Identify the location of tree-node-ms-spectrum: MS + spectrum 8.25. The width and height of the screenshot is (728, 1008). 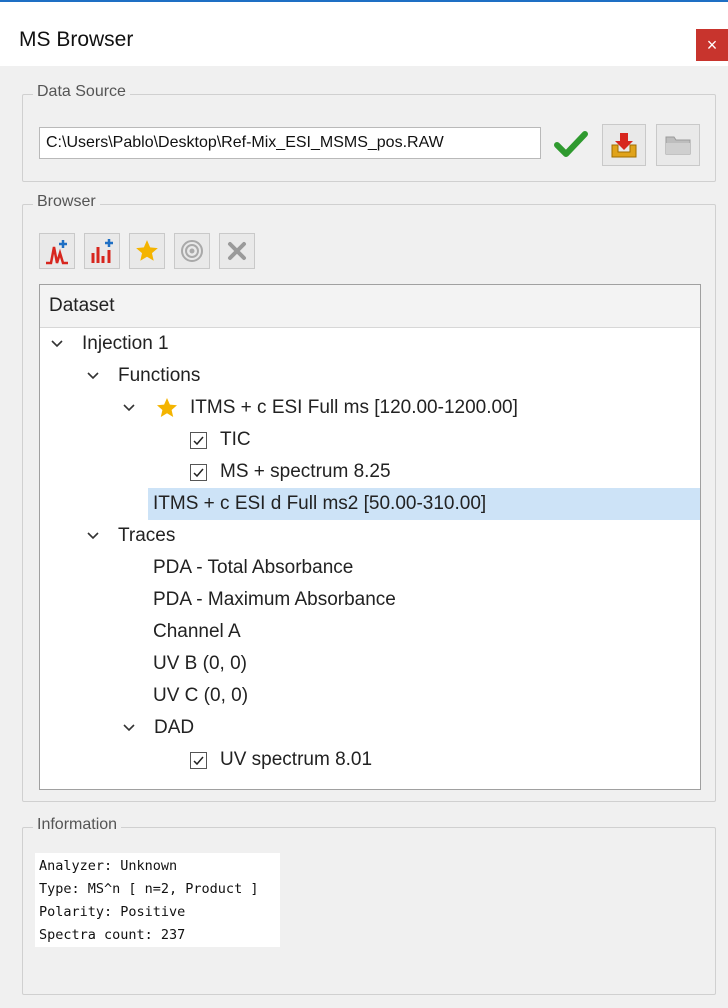
(305, 472).